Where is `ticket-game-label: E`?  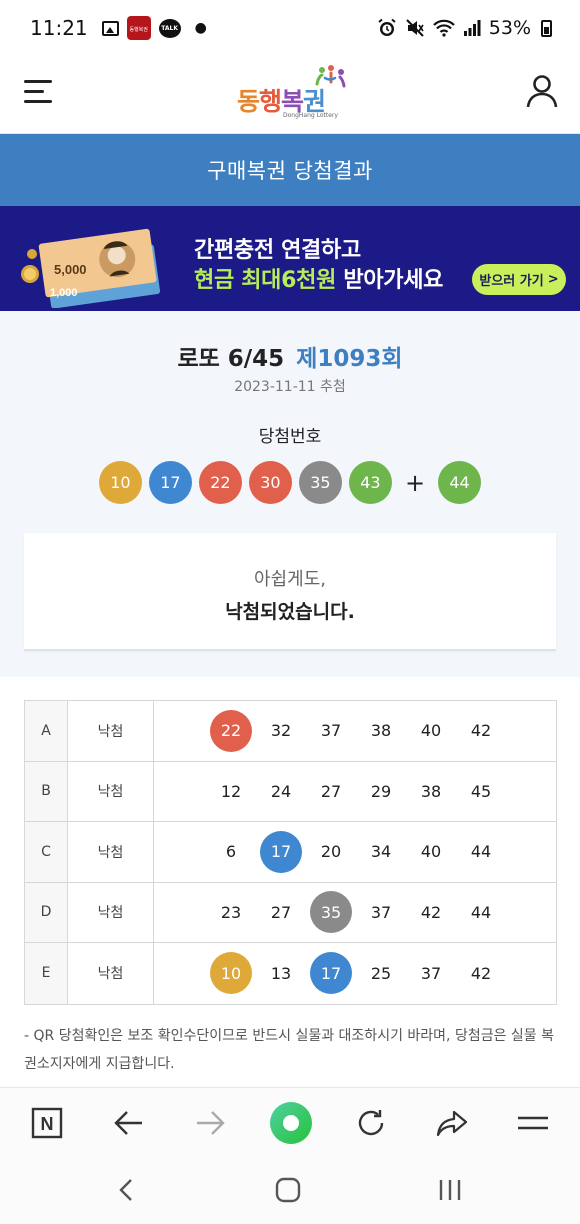
ticket-game-label: E is located at coordinates (46, 973).